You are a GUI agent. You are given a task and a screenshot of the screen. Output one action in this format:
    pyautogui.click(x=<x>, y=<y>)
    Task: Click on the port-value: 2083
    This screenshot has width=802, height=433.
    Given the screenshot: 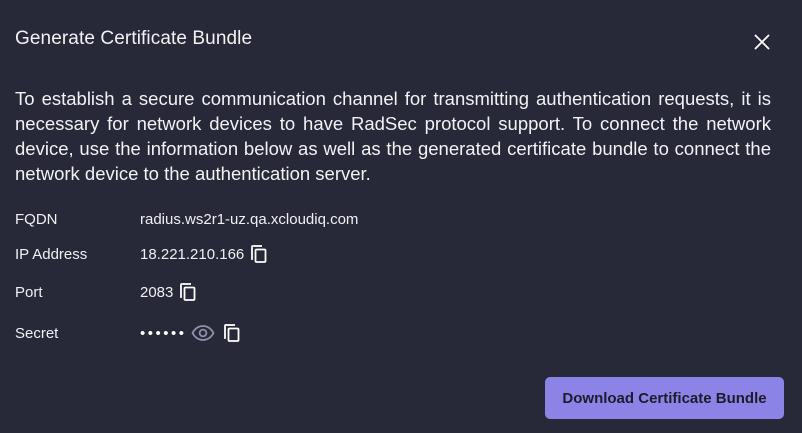 What is the action you would take?
    pyautogui.click(x=157, y=292)
    